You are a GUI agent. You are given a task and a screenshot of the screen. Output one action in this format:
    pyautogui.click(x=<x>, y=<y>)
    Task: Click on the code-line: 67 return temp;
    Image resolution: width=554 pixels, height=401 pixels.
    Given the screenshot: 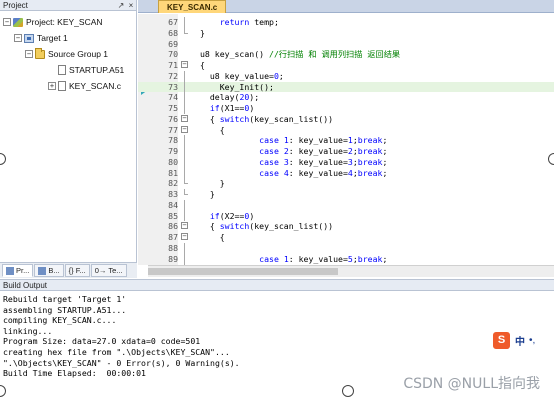 What is the action you would take?
    pyautogui.click(x=346, y=22)
    